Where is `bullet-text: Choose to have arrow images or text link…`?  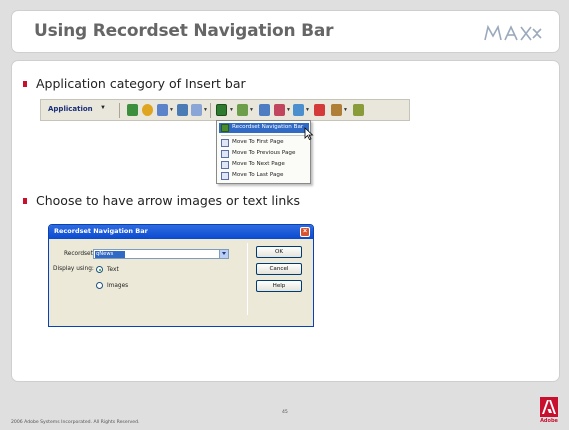 bullet-text: Choose to have arrow images or text link… is located at coordinates (168, 200).